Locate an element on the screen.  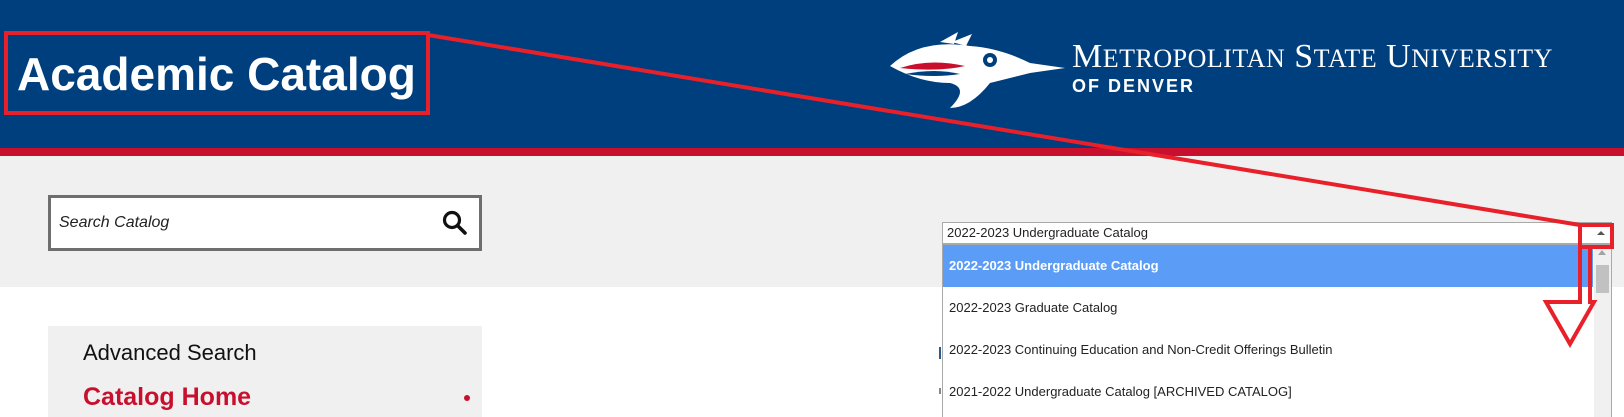
search-input is located at coordinates (239, 223).